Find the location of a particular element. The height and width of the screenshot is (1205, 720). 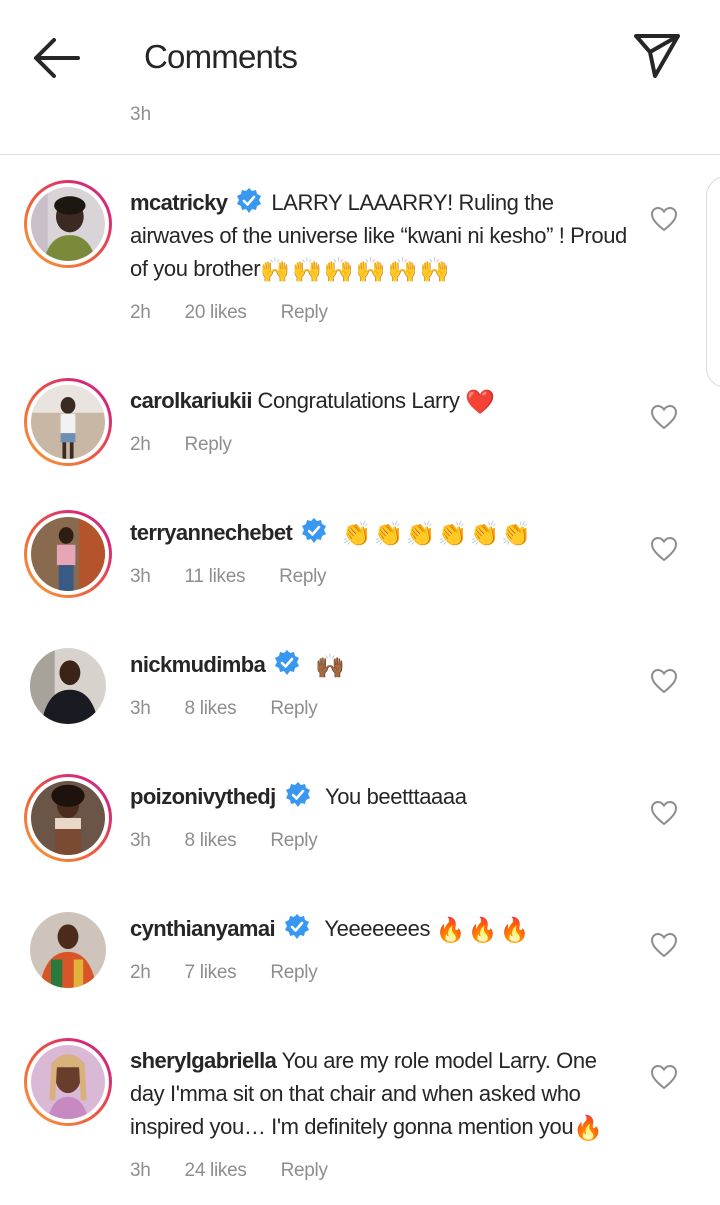

fire-emoji: 🔥 is located at coordinates (589, 1128).